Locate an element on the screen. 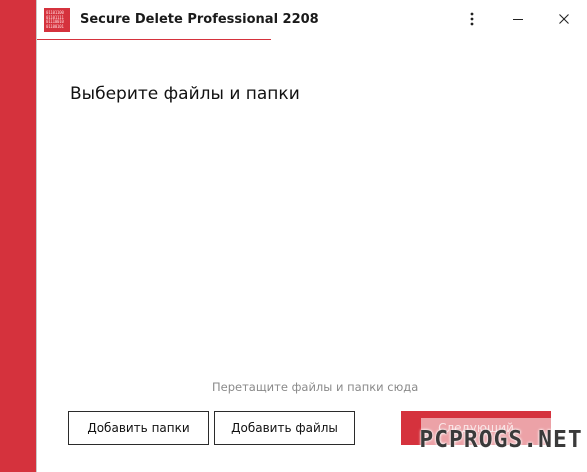 Image resolution: width=587 pixels, height=472 pixels. minimize-button is located at coordinates (518, 19).